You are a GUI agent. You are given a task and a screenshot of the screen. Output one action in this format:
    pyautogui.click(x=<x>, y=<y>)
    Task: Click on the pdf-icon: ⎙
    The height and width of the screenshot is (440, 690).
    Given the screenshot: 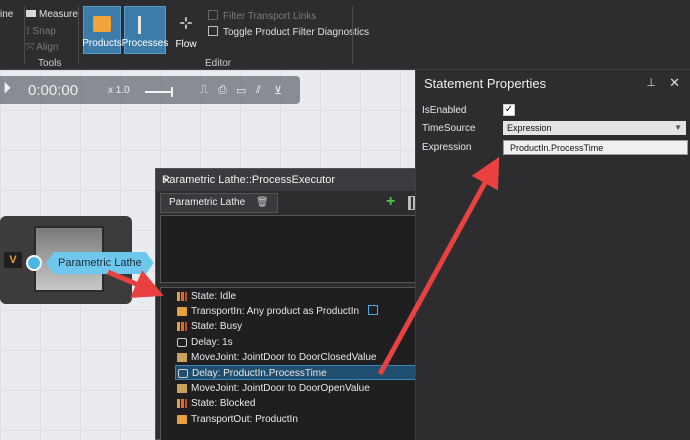 What is the action you would take?
    pyautogui.click(x=222, y=90)
    